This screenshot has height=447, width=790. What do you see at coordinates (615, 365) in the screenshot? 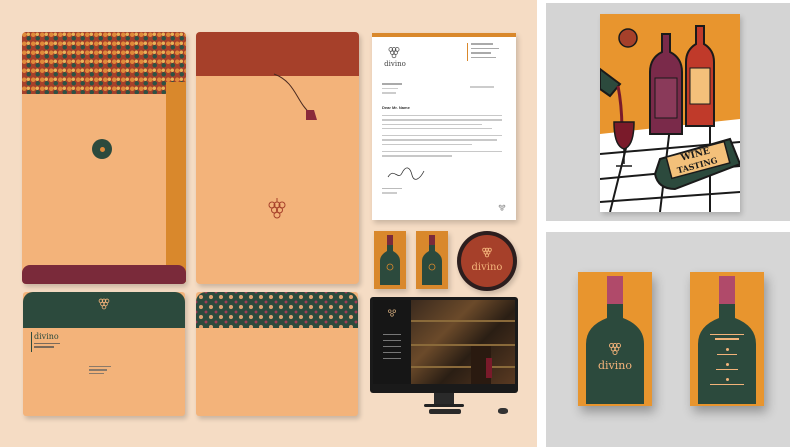
I see `business-card-logo: divino` at bounding box center [615, 365].